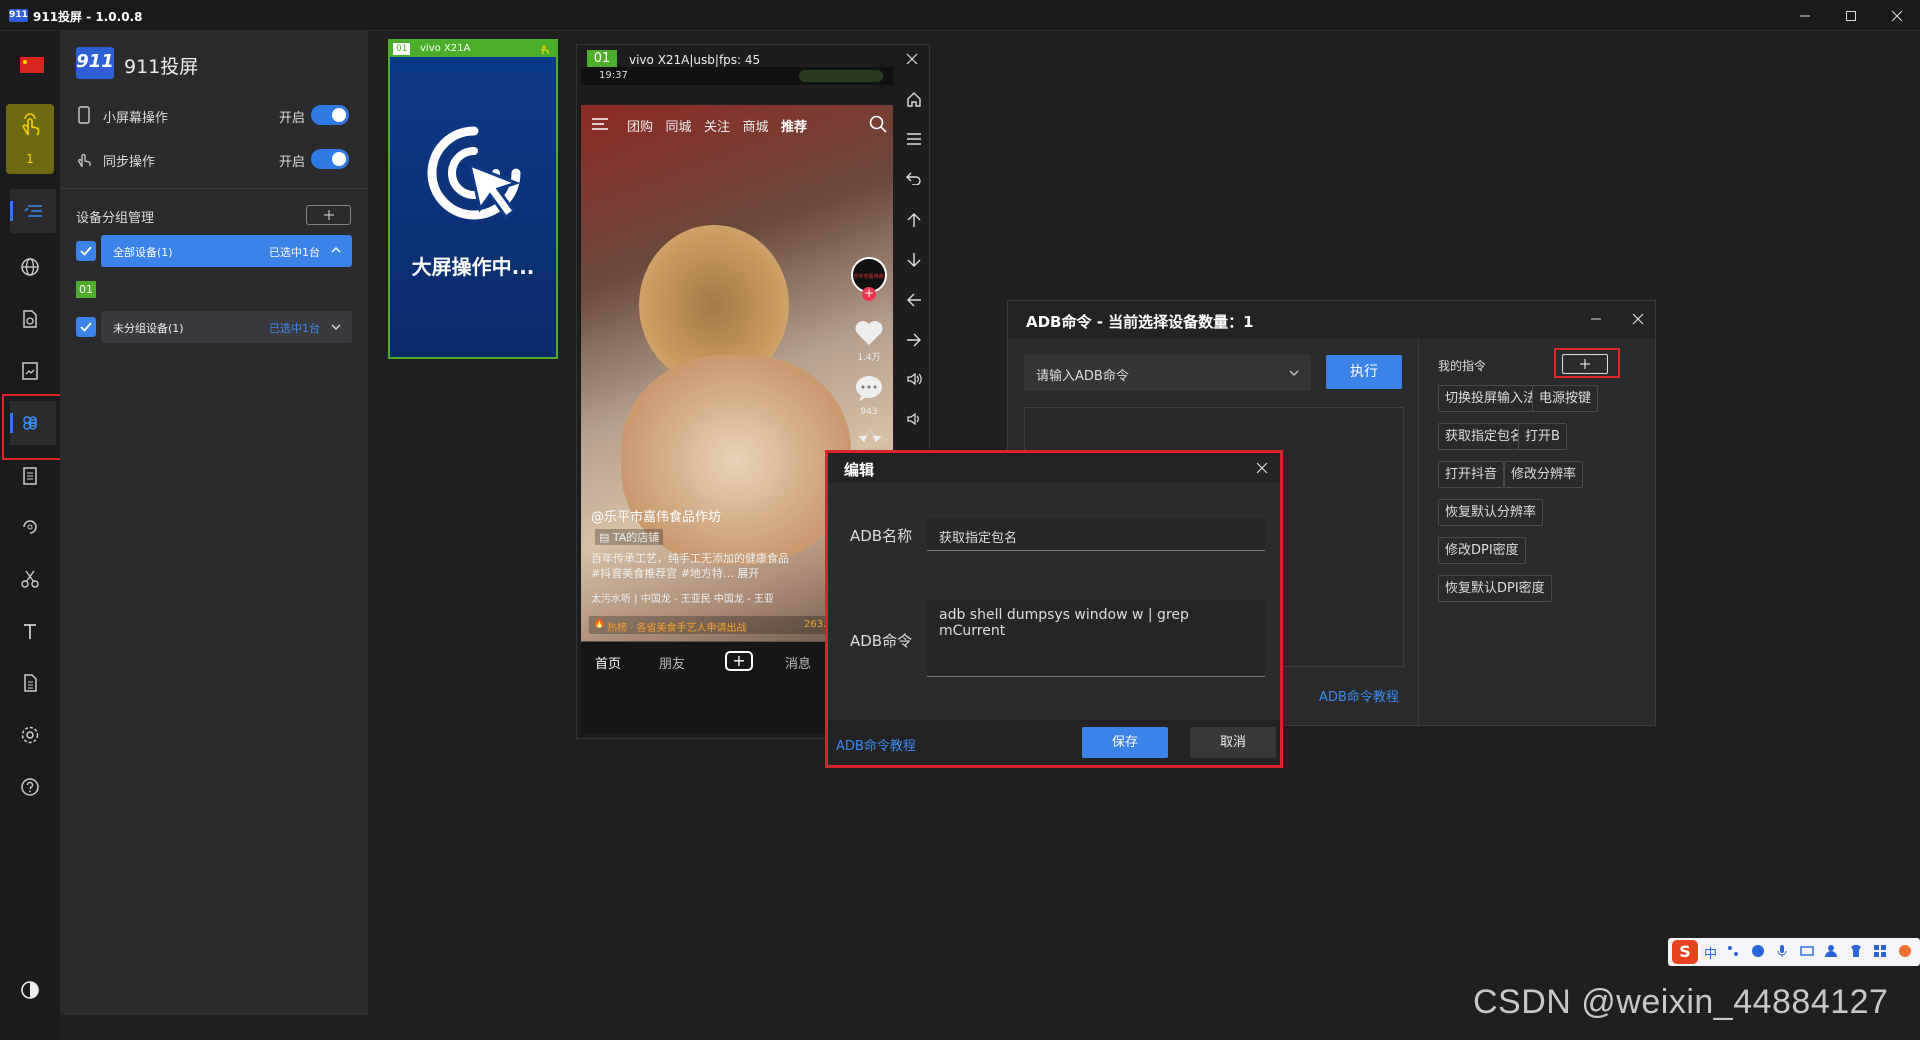  What do you see at coordinates (678, 125) in the screenshot?
I see `tab-tongcheng: 同城` at bounding box center [678, 125].